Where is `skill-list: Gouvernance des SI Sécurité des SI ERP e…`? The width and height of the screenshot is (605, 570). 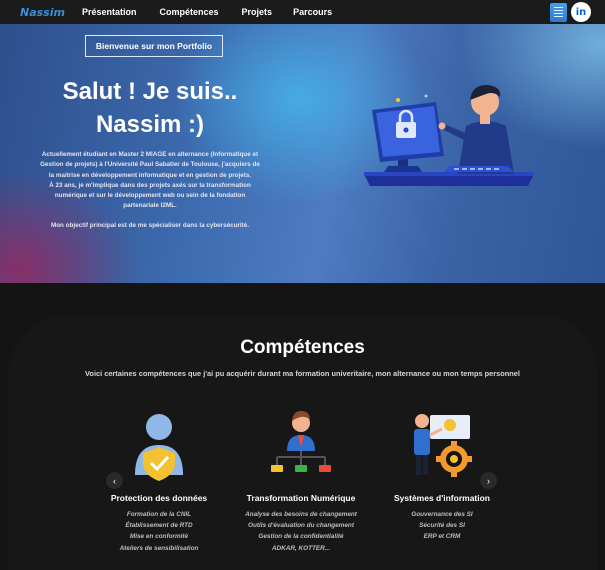 skill-list: Gouvernance des SI Sécurité des SI ERP e… is located at coordinates (442, 526).